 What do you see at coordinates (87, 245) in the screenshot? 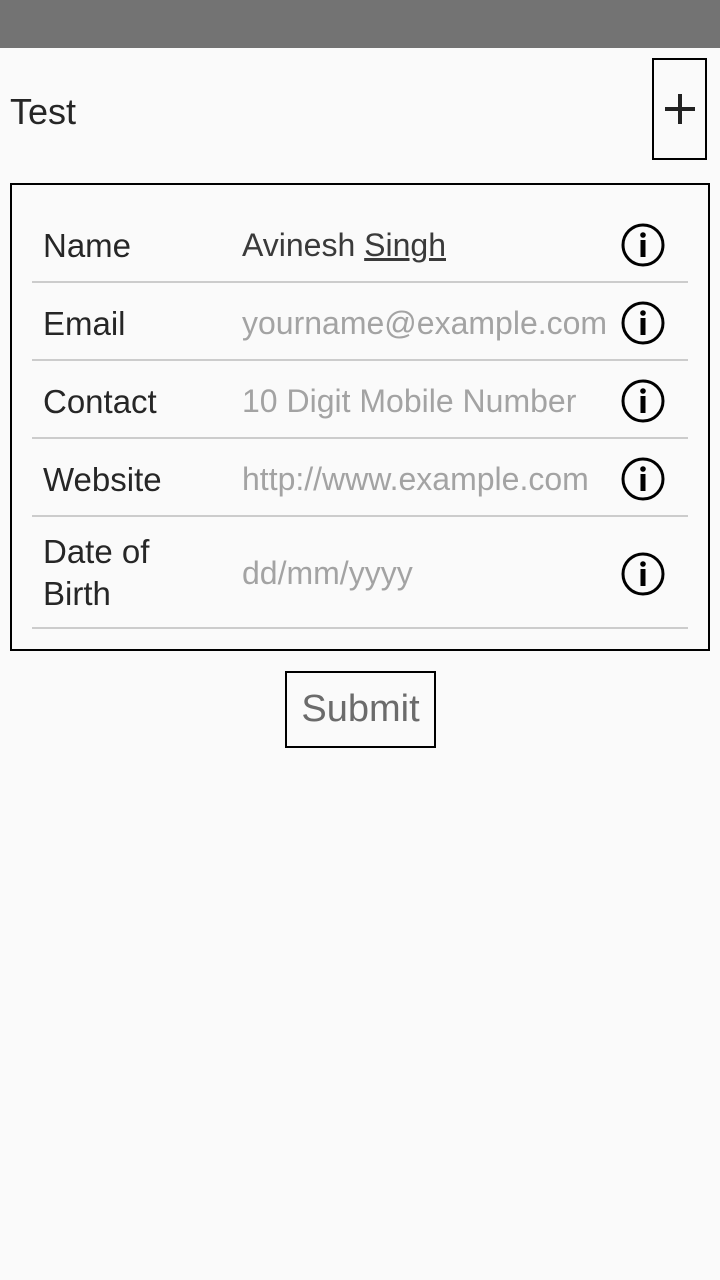
I see `name-label: Name` at bounding box center [87, 245].